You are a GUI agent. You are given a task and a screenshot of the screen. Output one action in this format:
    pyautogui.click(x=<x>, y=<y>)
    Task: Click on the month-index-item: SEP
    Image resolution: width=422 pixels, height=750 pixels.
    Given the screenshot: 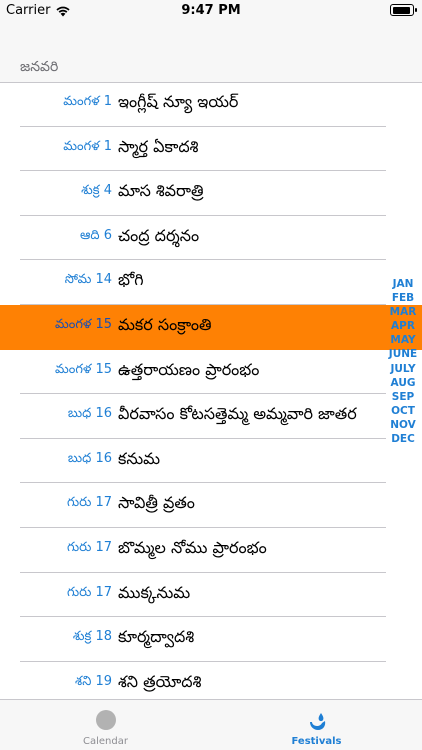 What is the action you would take?
    pyautogui.click(x=403, y=397)
    